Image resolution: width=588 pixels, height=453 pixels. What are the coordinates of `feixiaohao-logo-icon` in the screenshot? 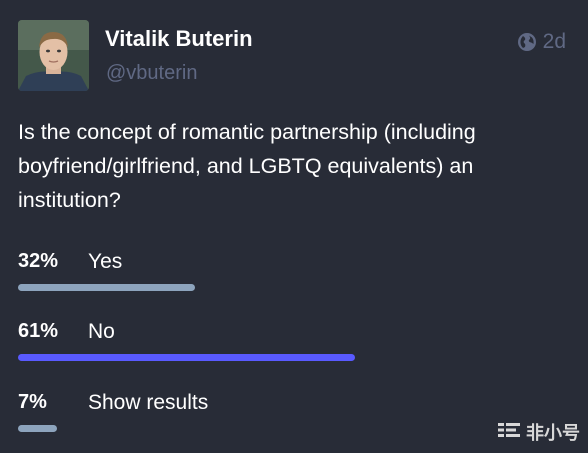 It's located at (510, 432).